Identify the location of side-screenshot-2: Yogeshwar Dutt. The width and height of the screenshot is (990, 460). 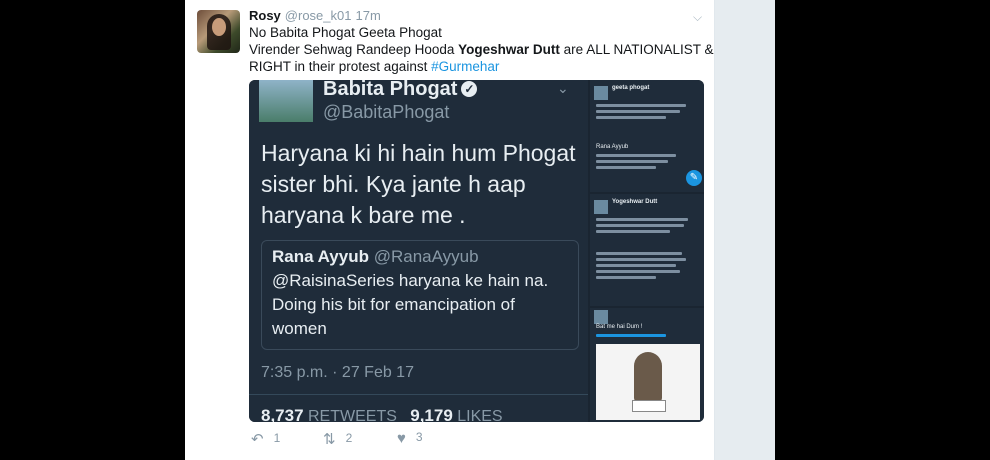
(647, 250).